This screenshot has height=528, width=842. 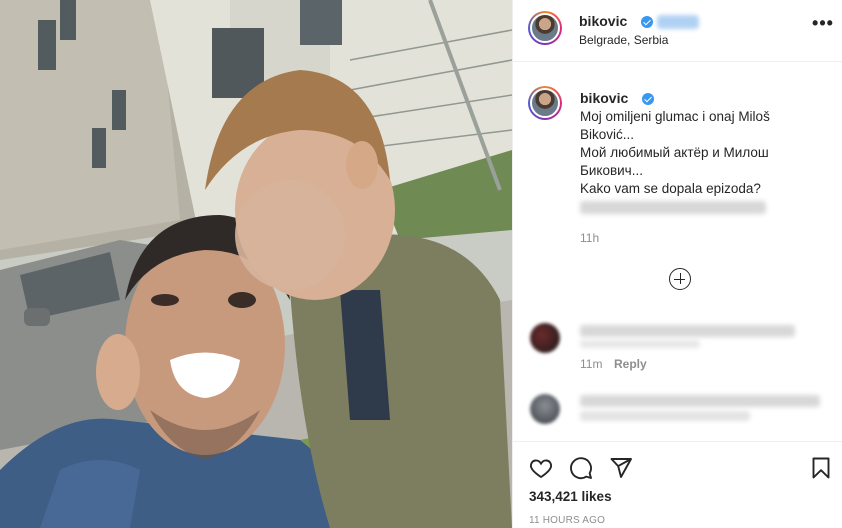 What do you see at coordinates (545, 103) in the screenshot?
I see `caption-avatar` at bounding box center [545, 103].